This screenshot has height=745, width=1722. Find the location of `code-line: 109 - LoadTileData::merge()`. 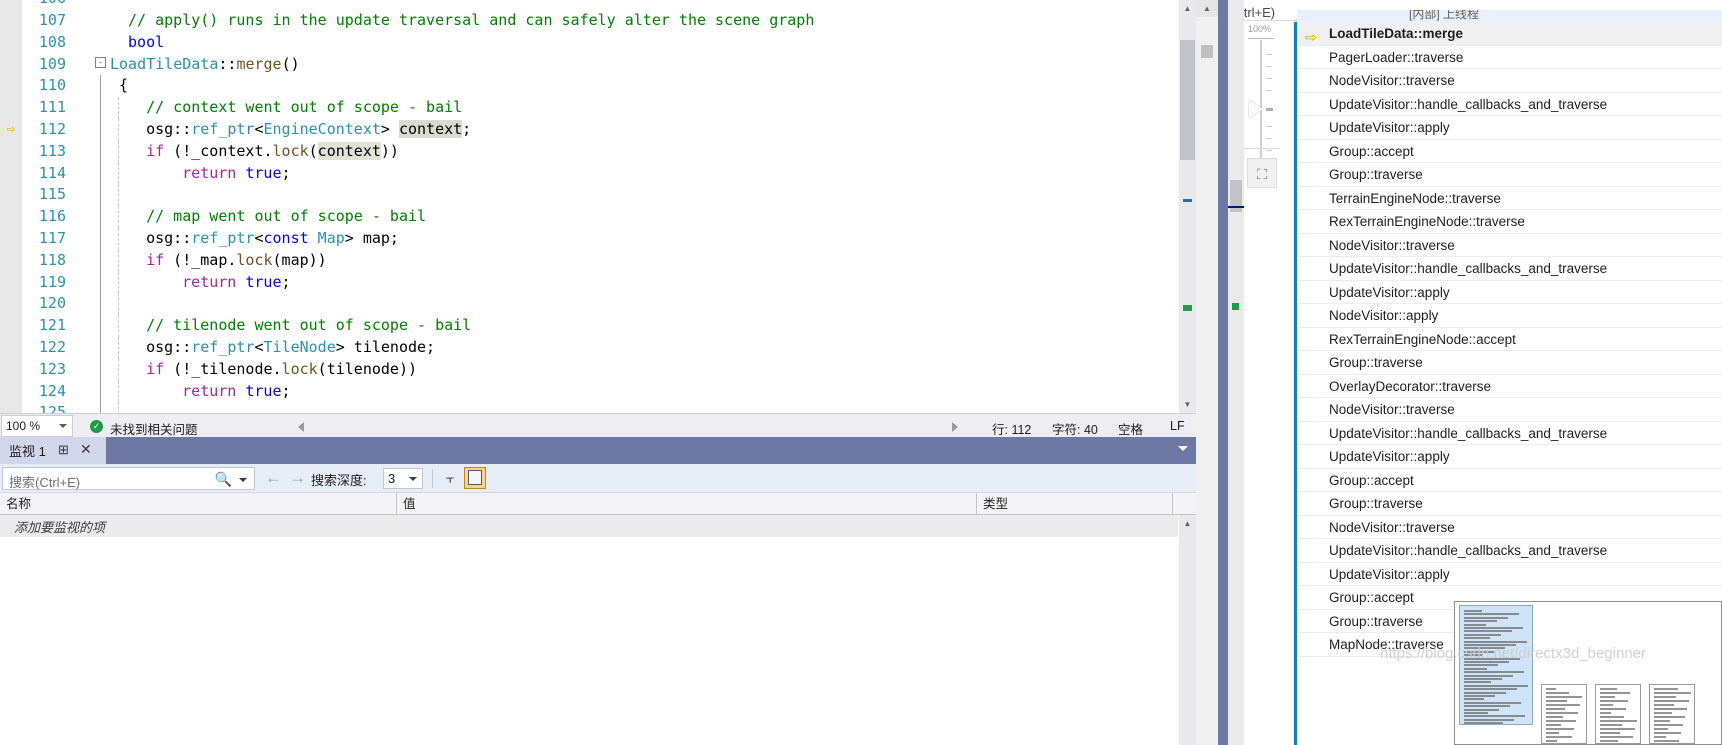

code-line: 109 - LoadTileData::merge() is located at coordinates (580, 65).